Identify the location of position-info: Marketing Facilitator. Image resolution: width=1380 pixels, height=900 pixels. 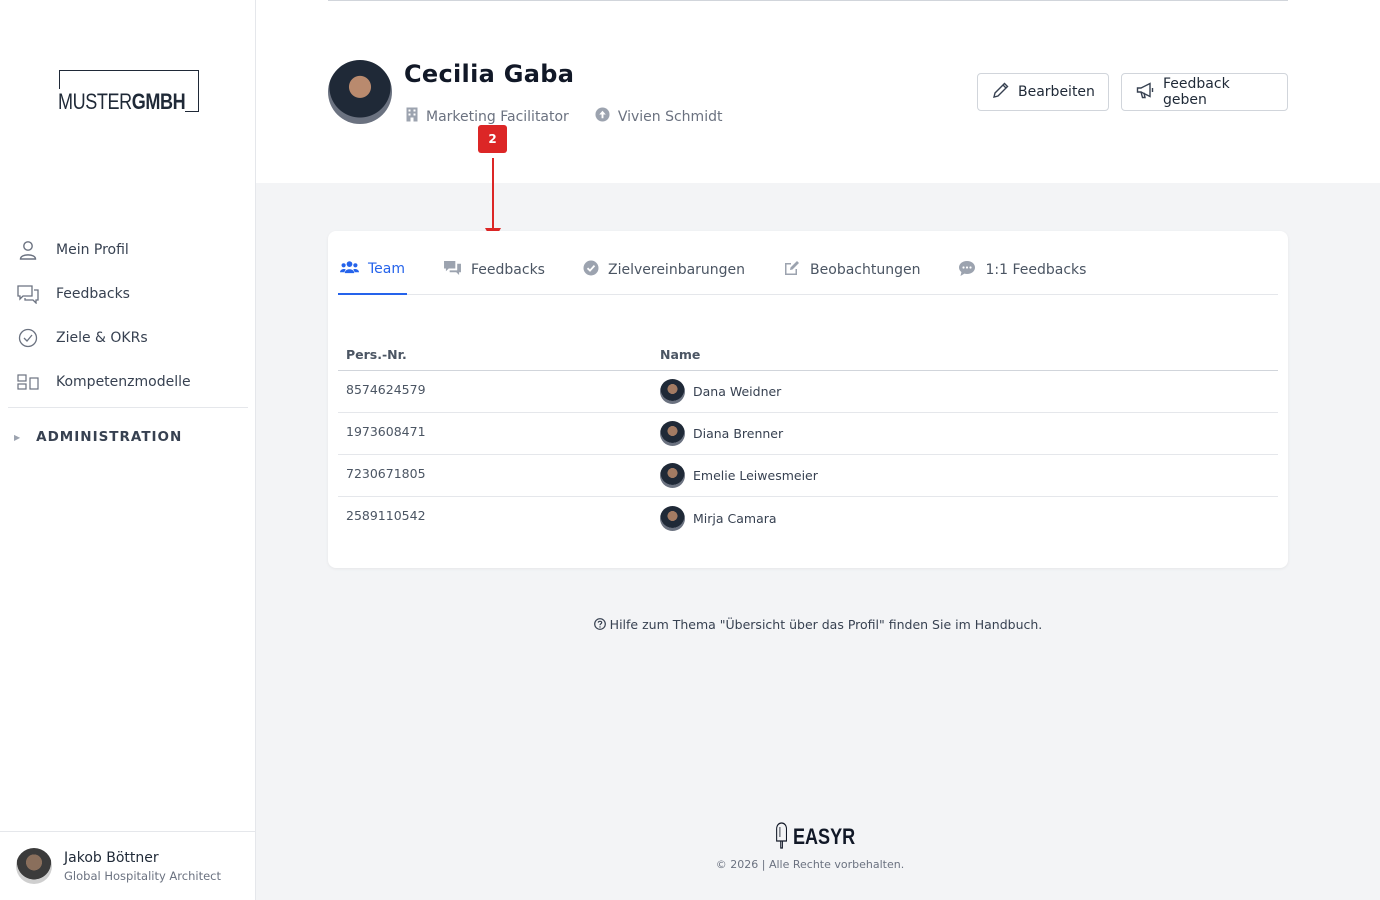
(487, 116).